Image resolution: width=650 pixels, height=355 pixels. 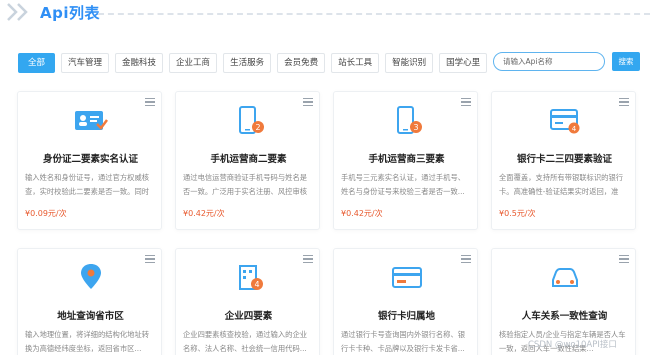 I want to click on tab-all: 全部, so click(x=37, y=63).